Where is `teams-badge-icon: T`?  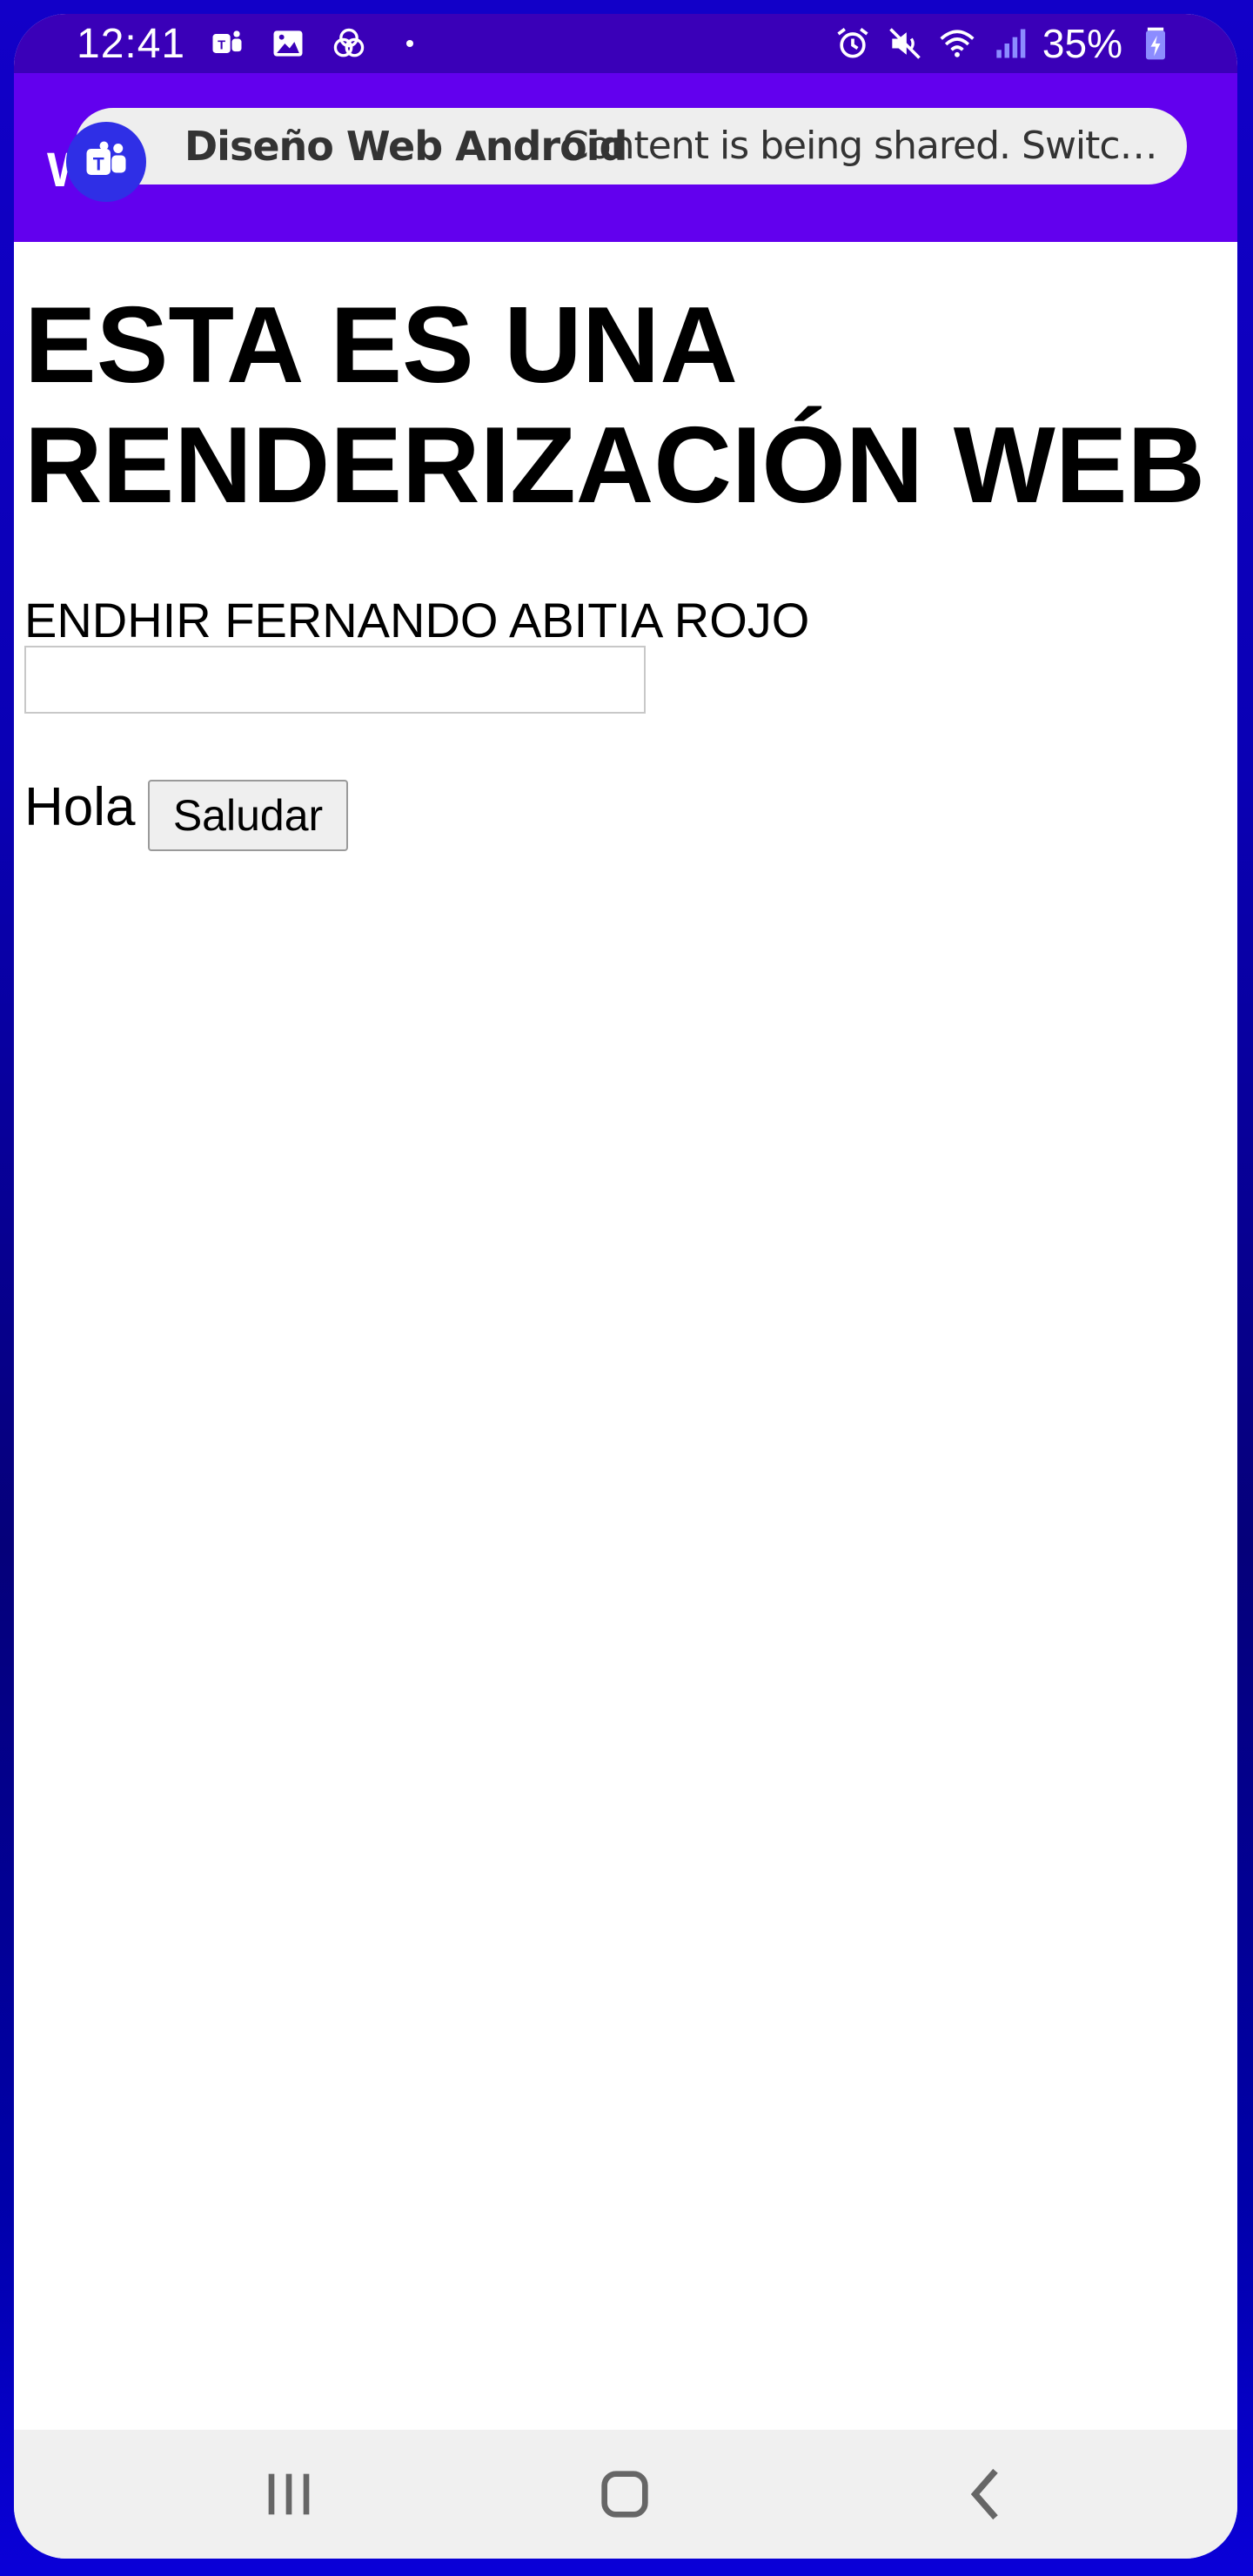
teams-badge-icon: T is located at coordinates (106, 162).